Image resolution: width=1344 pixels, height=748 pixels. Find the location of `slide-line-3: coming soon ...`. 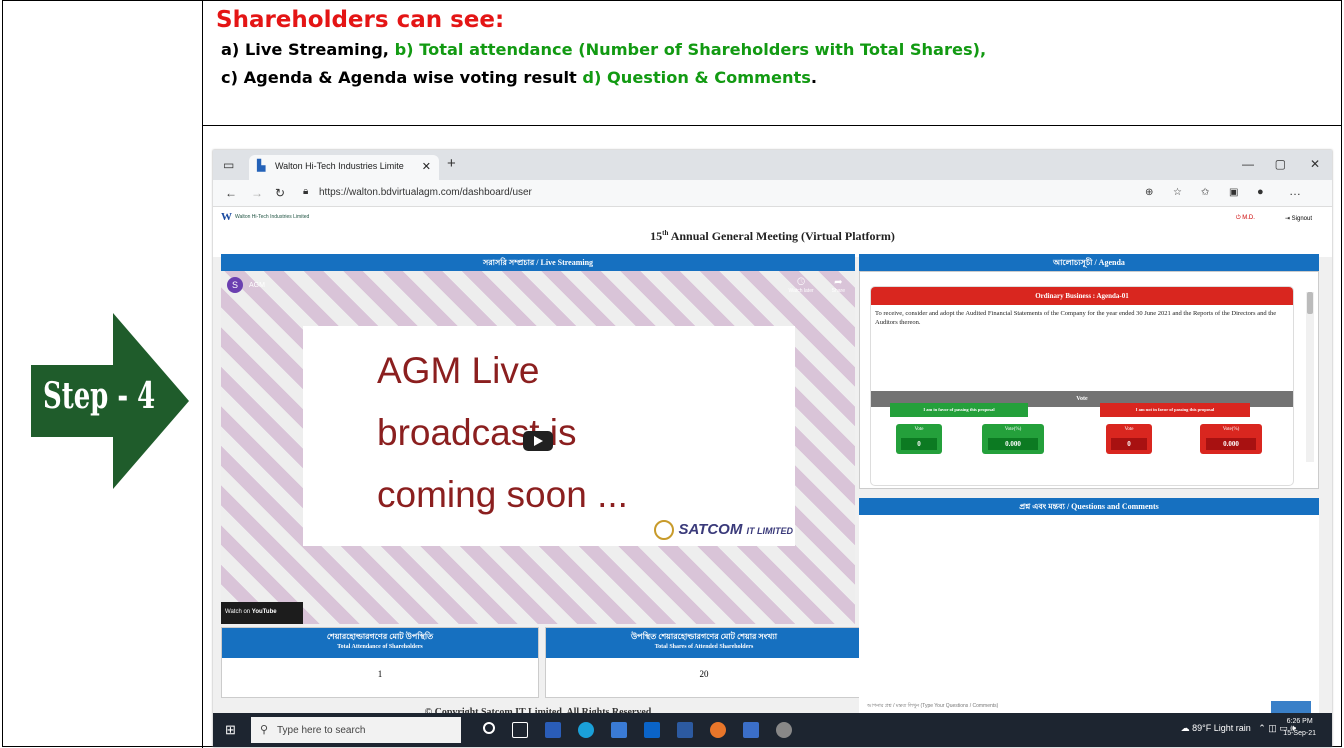

slide-line-3: coming soon ... is located at coordinates (502, 494).